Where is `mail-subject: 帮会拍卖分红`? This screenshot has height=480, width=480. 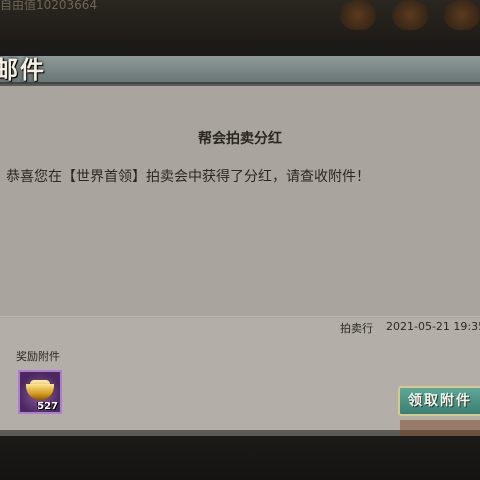 mail-subject: 帮会拍卖分红 is located at coordinates (240, 139).